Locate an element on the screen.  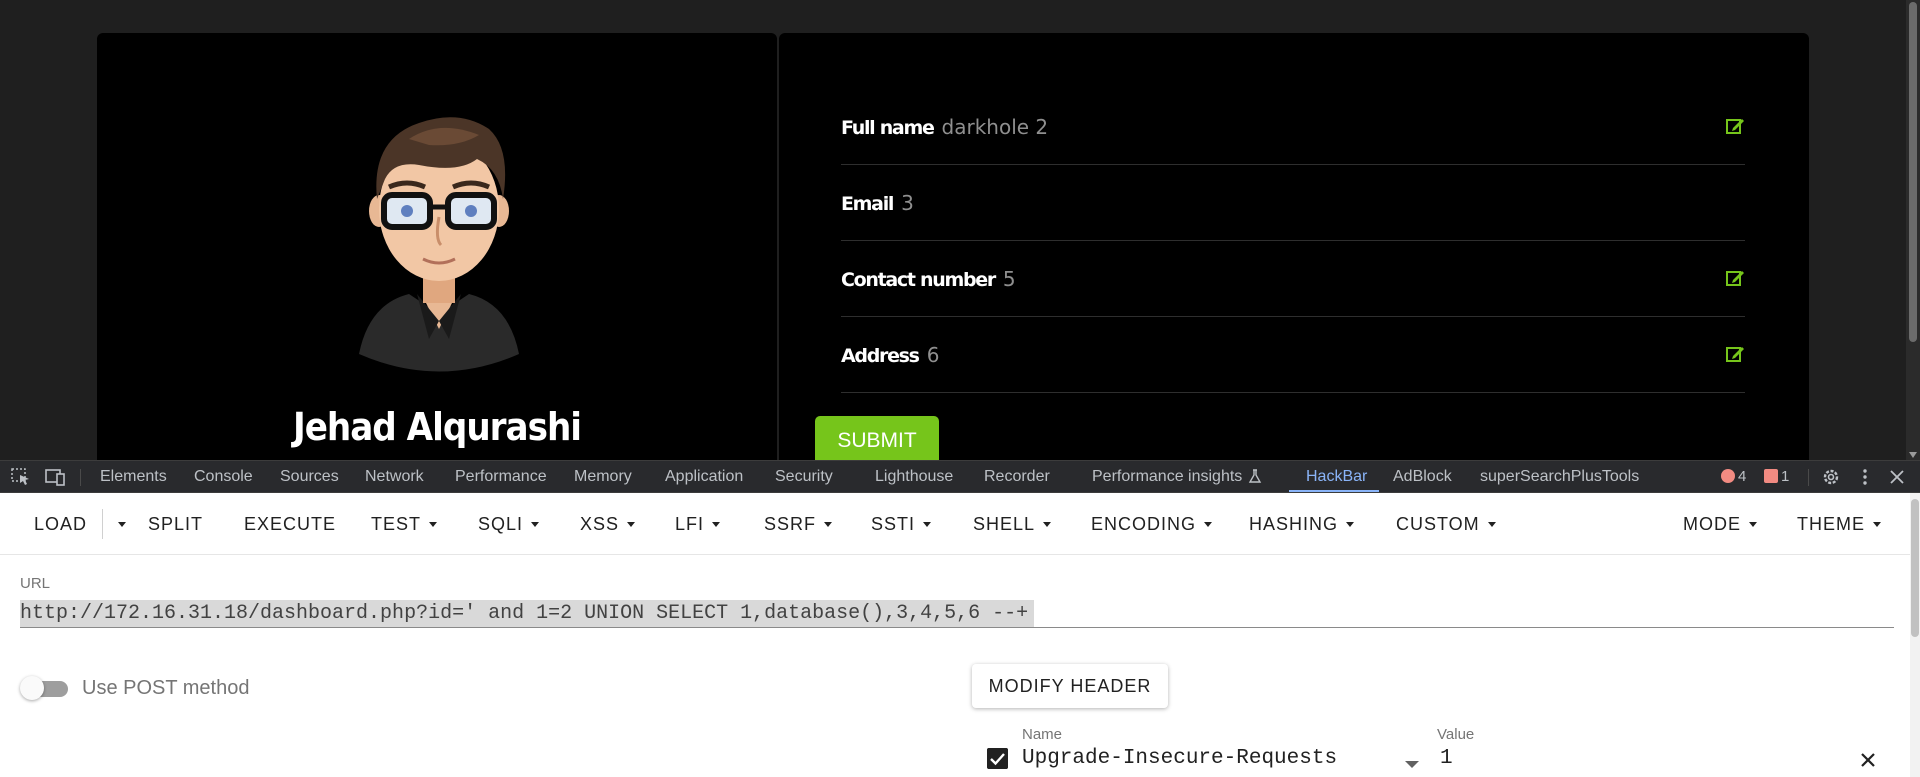
header-name-label: Name is located at coordinates (1042, 734).